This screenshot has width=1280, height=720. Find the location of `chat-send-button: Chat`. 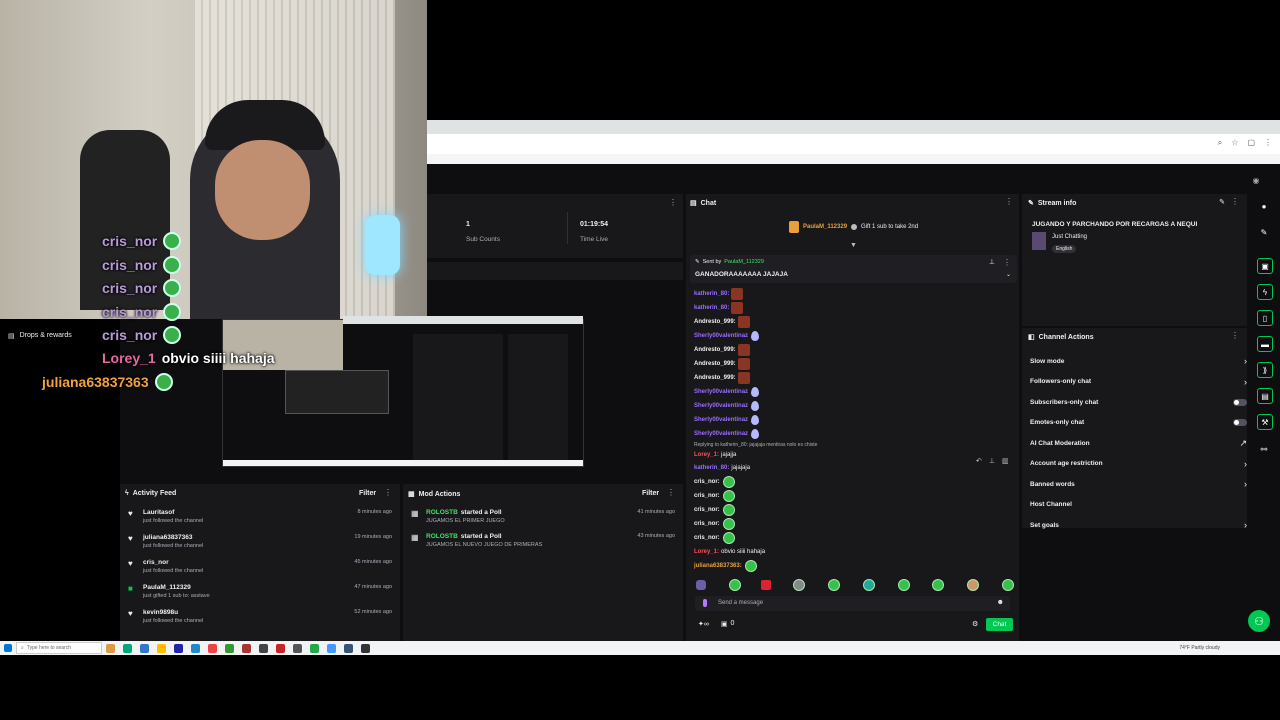

chat-send-button: Chat is located at coordinates (999, 624).